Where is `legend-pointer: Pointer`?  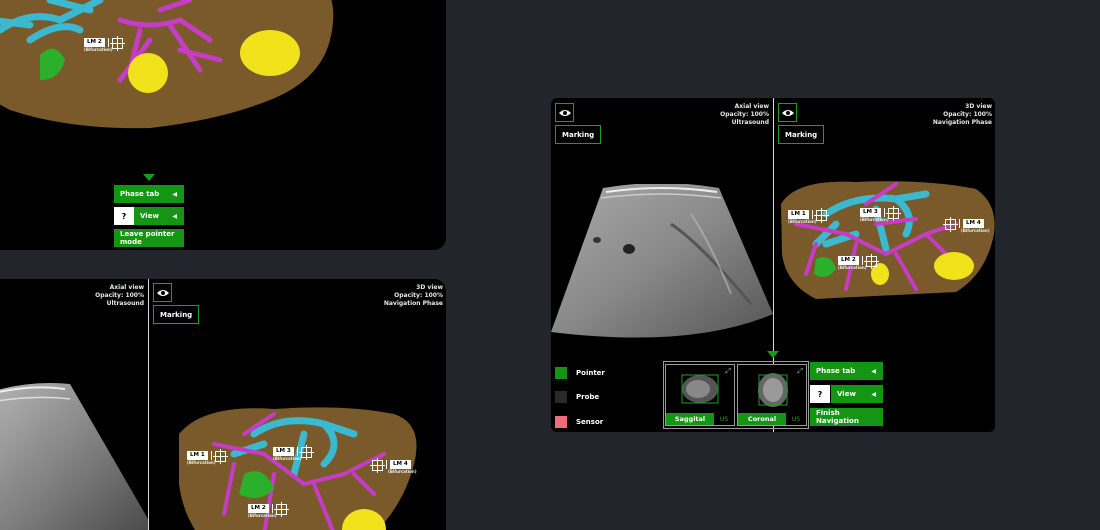
legend-pointer: Pointer is located at coordinates (580, 373).